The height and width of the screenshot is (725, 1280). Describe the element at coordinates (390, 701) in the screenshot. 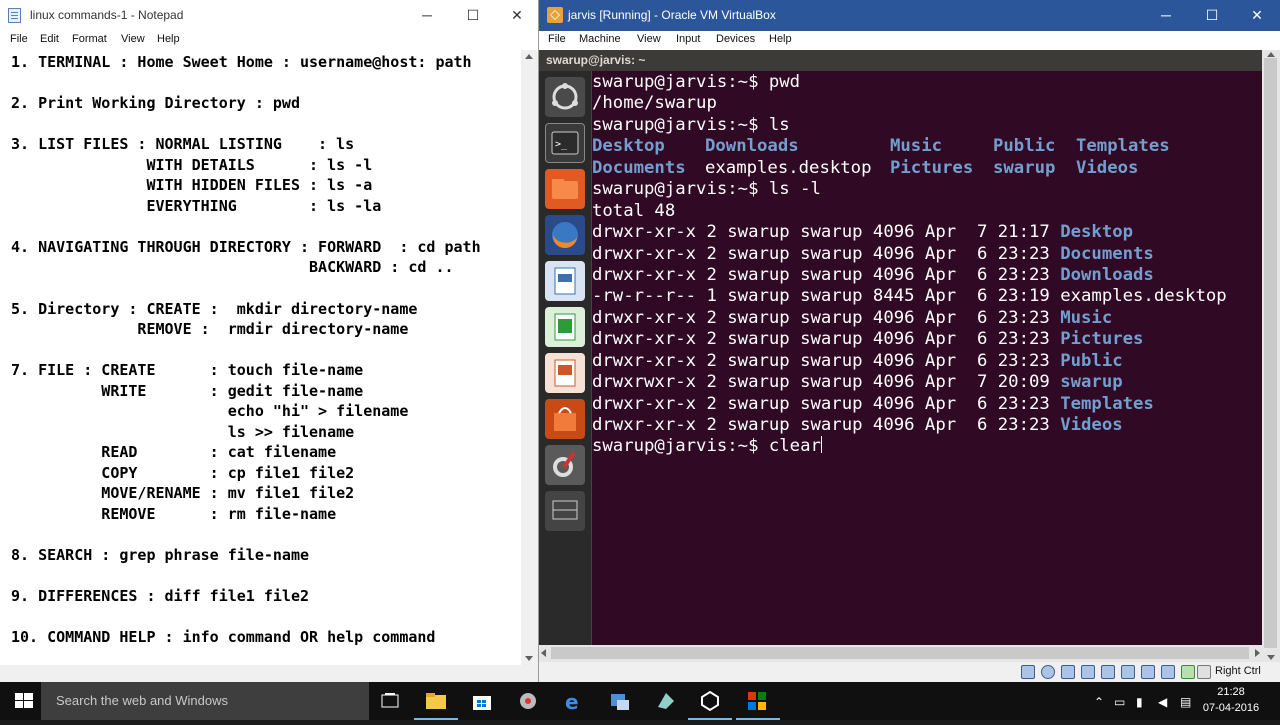

I see `task-view-icon` at that location.